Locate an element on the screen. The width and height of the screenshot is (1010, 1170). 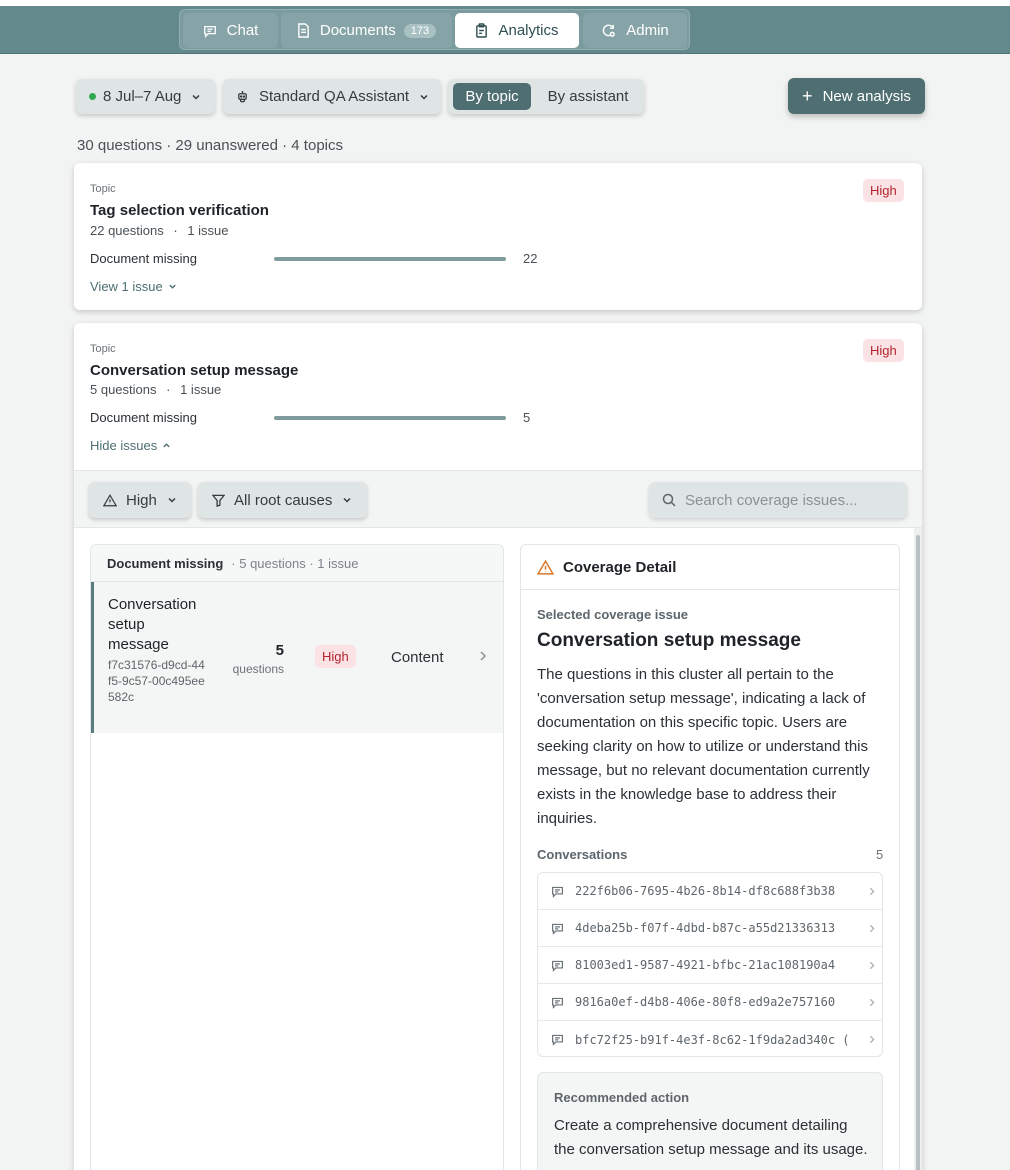
root-cause-filter-value: All root causes is located at coordinates (283, 500).